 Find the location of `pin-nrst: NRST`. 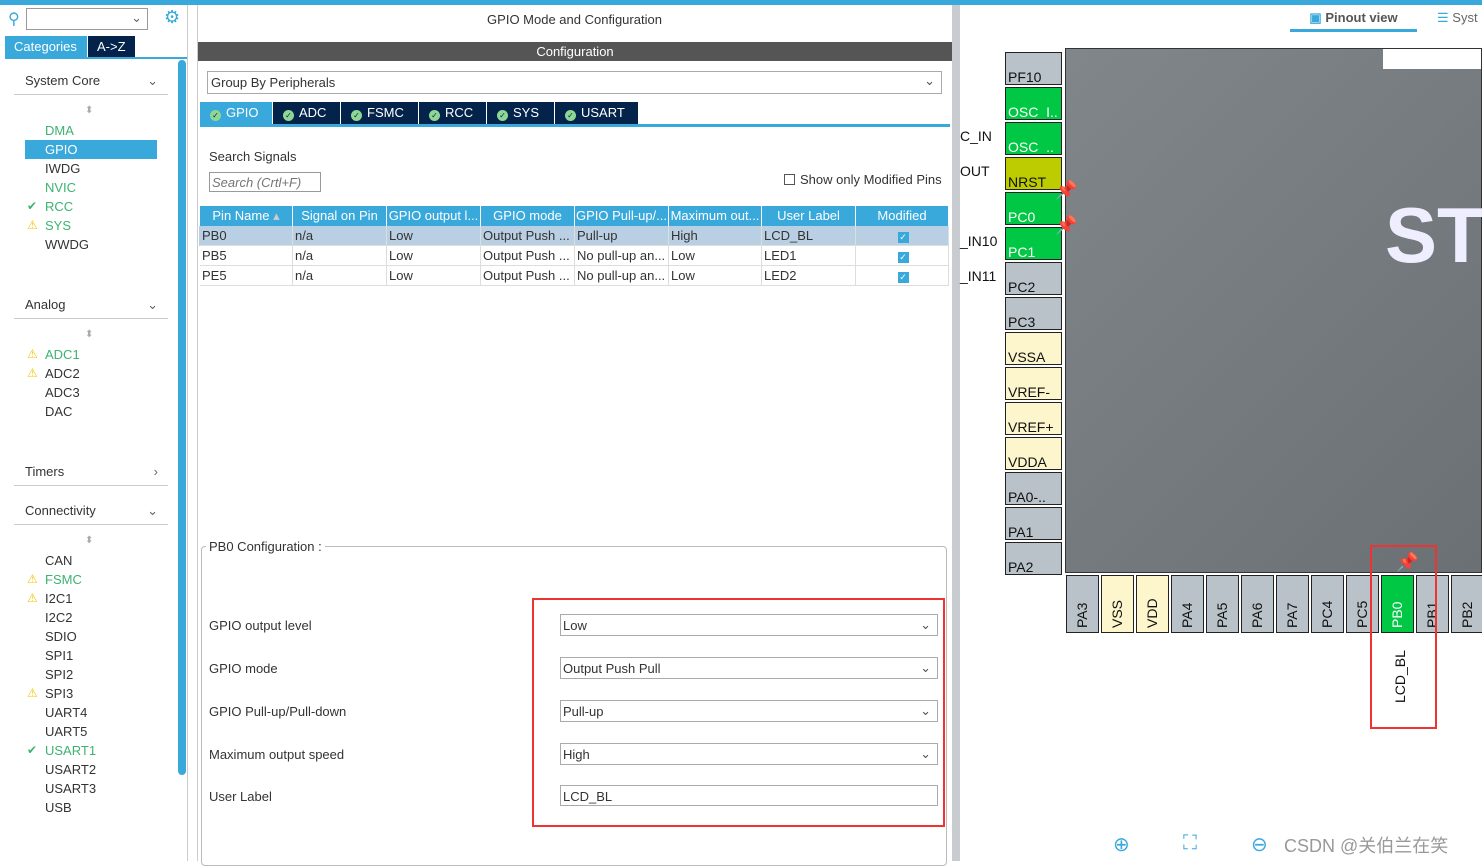

pin-nrst: NRST is located at coordinates (1033, 173).